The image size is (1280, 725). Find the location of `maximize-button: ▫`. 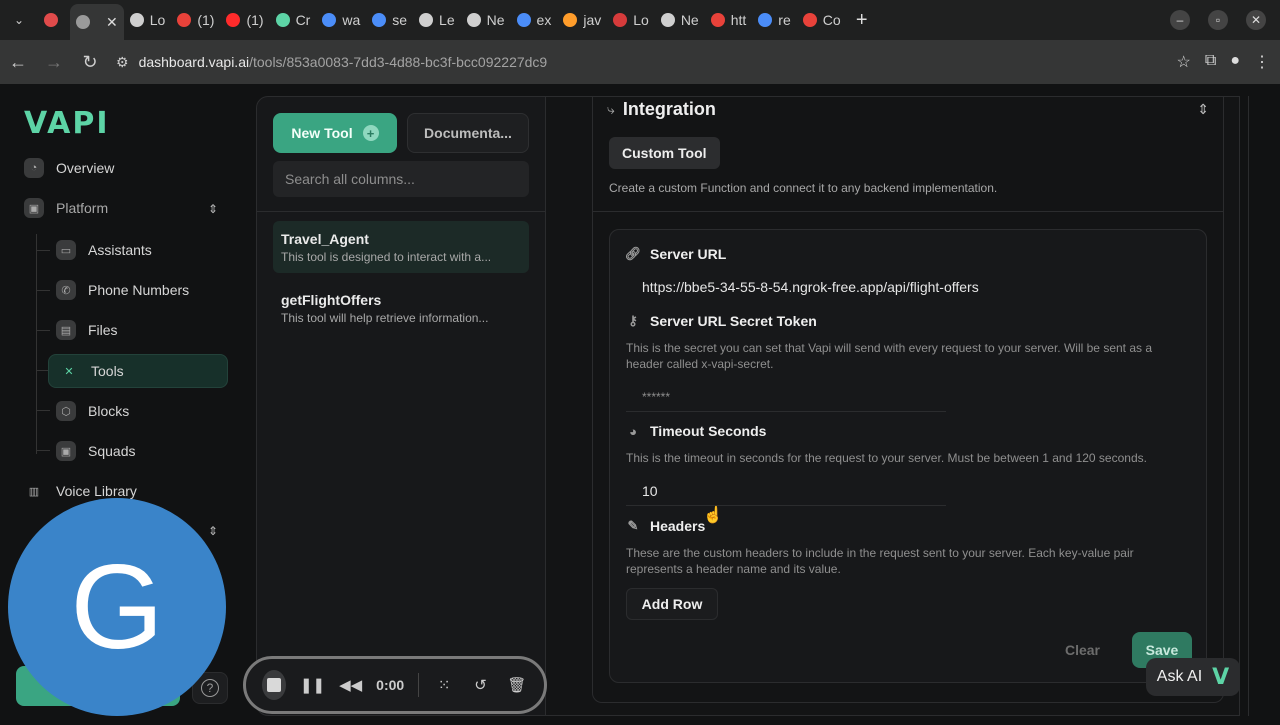

maximize-button: ▫ is located at coordinates (1218, 20).